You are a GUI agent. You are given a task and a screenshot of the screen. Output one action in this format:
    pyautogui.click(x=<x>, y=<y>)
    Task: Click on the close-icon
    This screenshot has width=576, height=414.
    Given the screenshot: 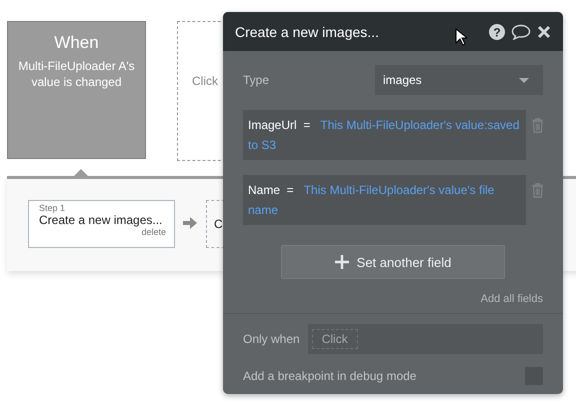 What is the action you would take?
    pyautogui.click(x=544, y=31)
    